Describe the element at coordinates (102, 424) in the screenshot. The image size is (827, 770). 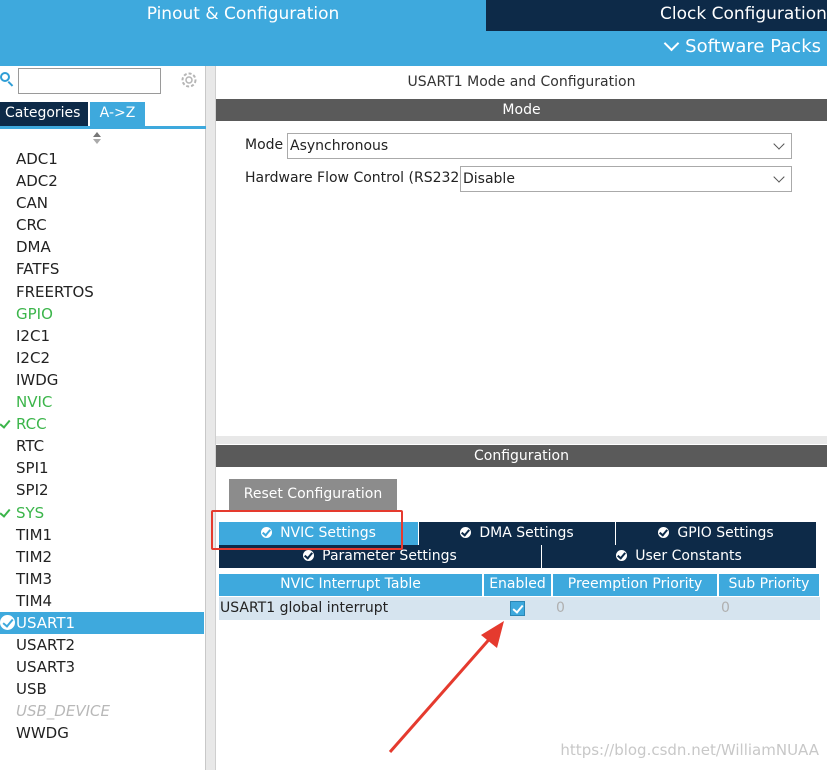
I see `sidebar-item-rcc: RCC` at that location.